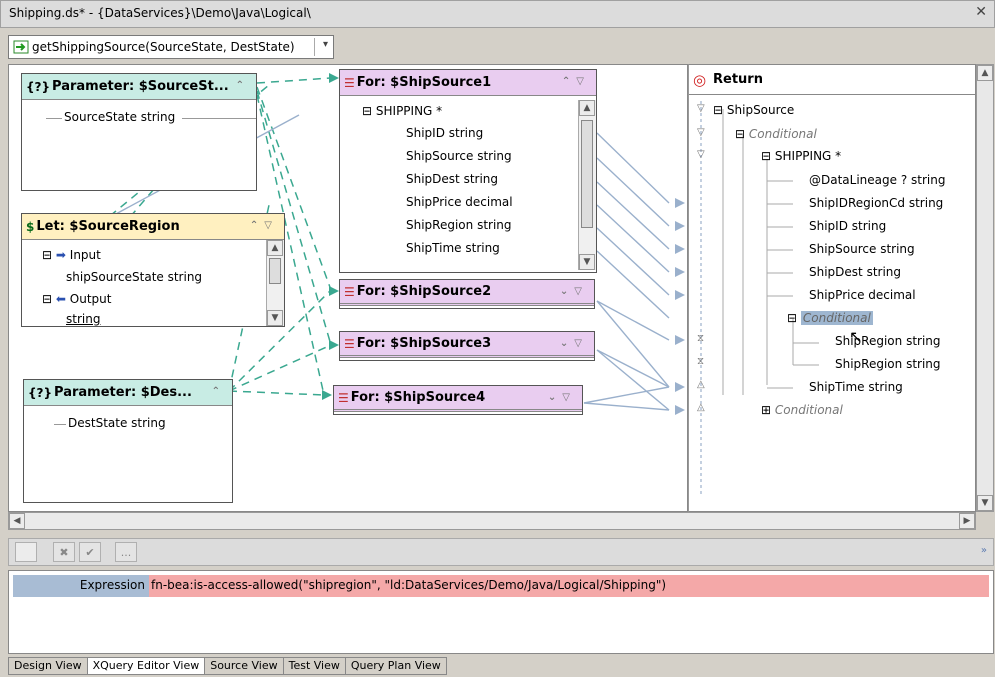  What do you see at coordinates (244, 666) in the screenshot?
I see `tab-source-view: Source View` at bounding box center [244, 666].